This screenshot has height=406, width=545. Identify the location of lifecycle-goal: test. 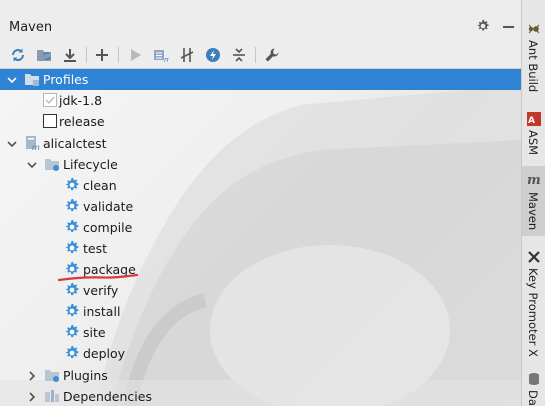
(260, 248).